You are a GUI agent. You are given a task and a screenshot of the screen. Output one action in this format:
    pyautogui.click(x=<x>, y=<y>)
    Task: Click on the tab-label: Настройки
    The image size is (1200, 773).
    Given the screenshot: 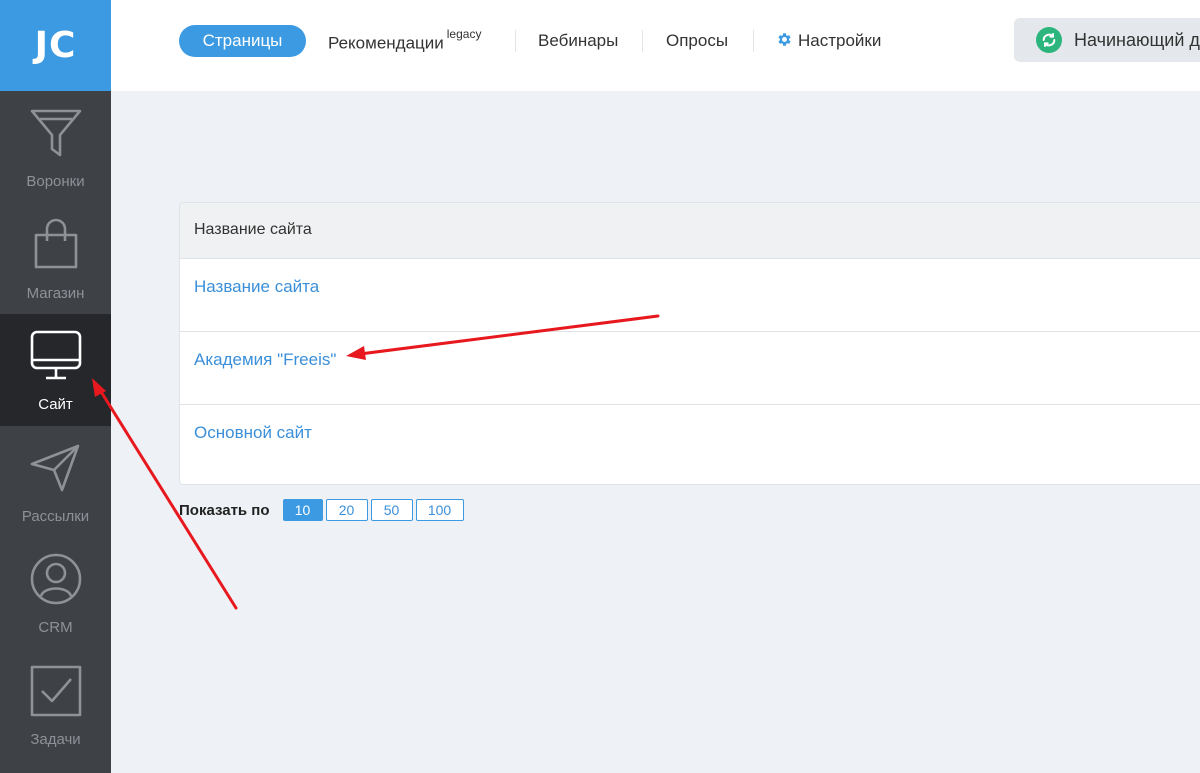 What is the action you would take?
    pyautogui.click(x=840, y=40)
    